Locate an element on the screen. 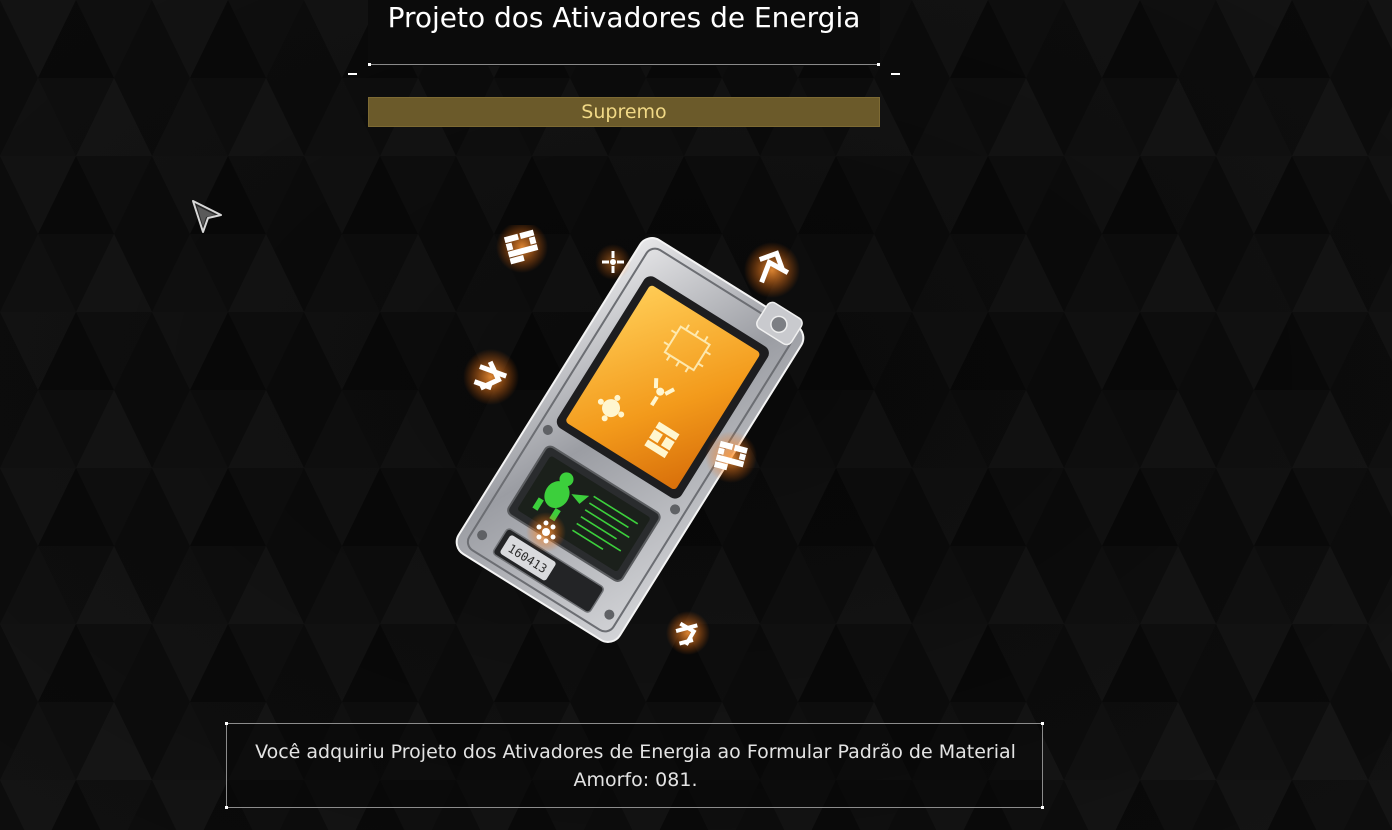 This screenshot has width=1392, height=830. message-corner-br is located at coordinates (1042, 807).